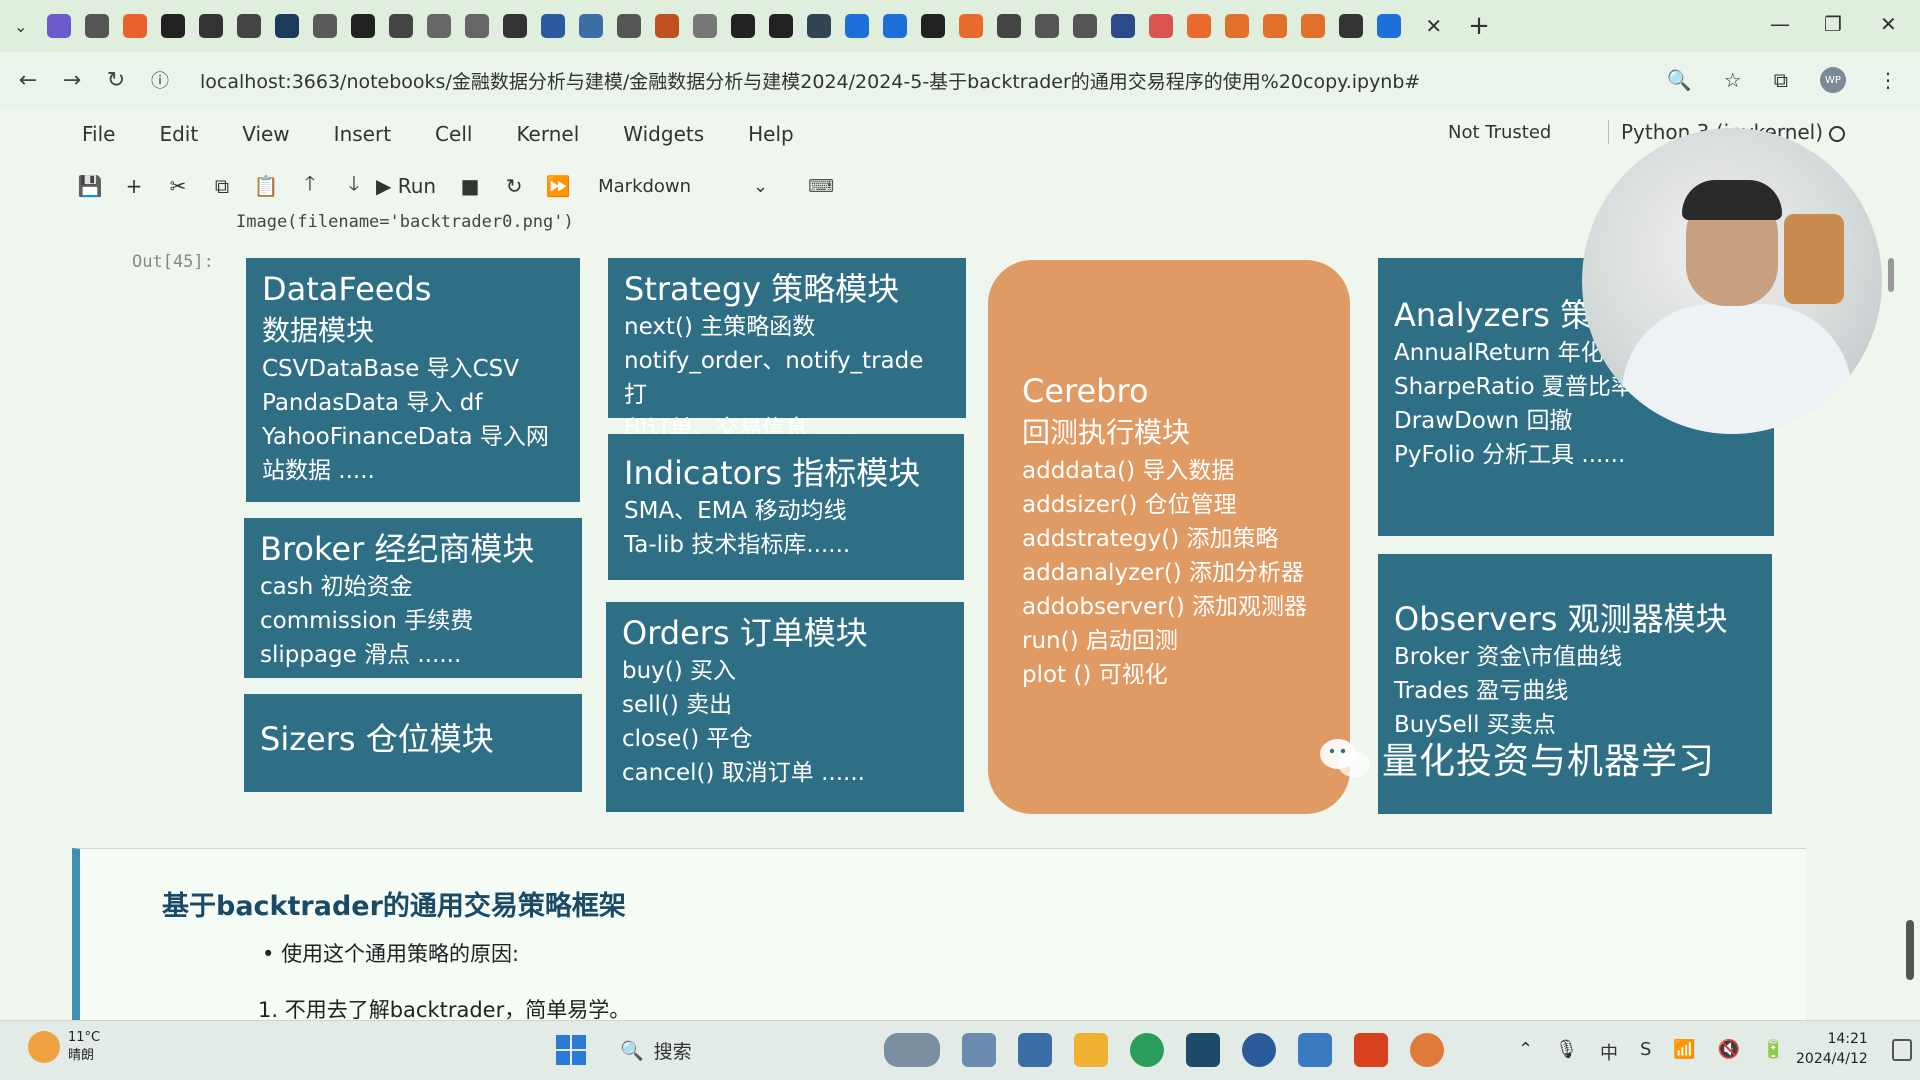  Describe the element at coordinates (453, 134) in the screenshot. I see `menu-cell: Cell` at that location.